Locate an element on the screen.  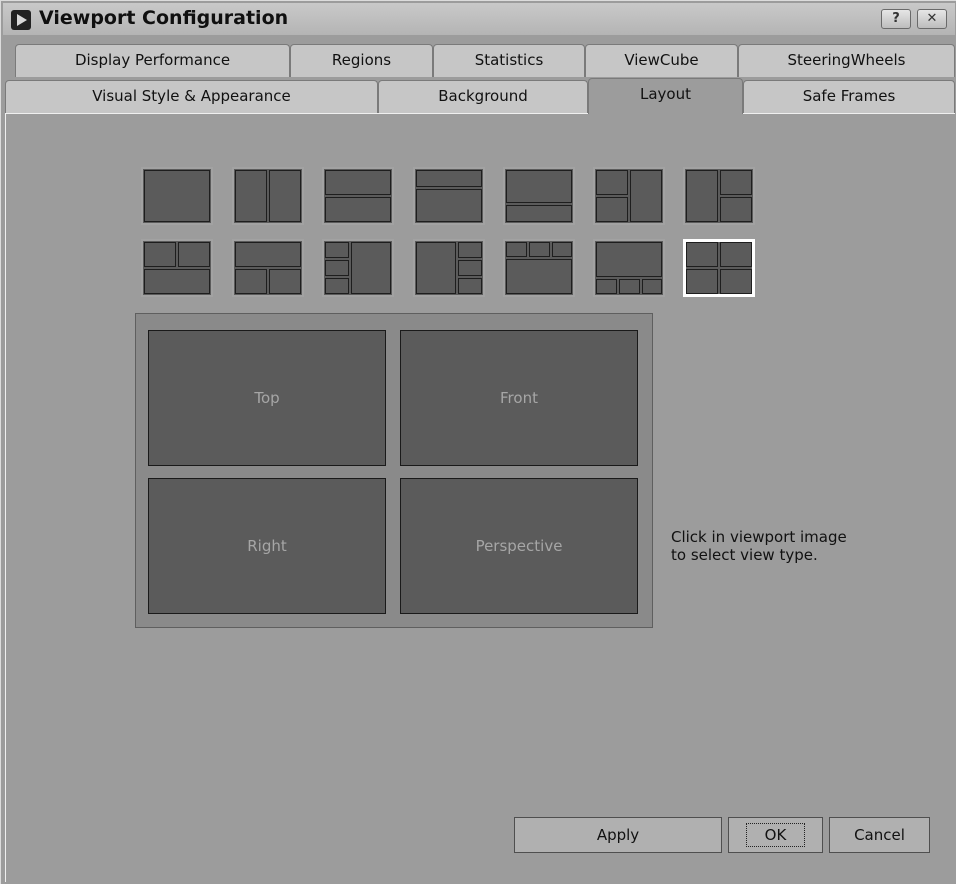
tab-statistics: Statistics is located at coordinates (509, 60).